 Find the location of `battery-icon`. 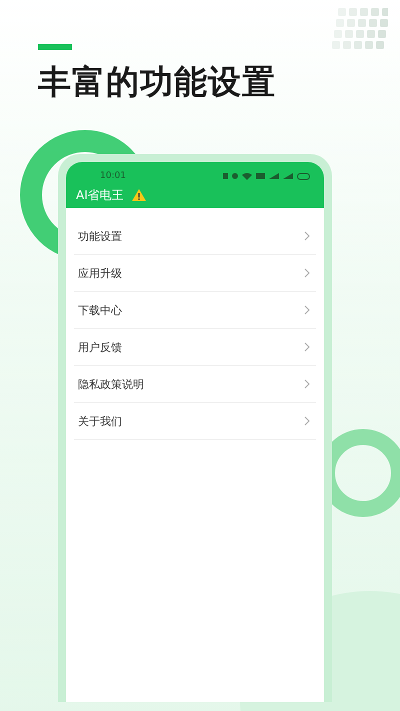

battery-icon is located at coordinates (303, 176).